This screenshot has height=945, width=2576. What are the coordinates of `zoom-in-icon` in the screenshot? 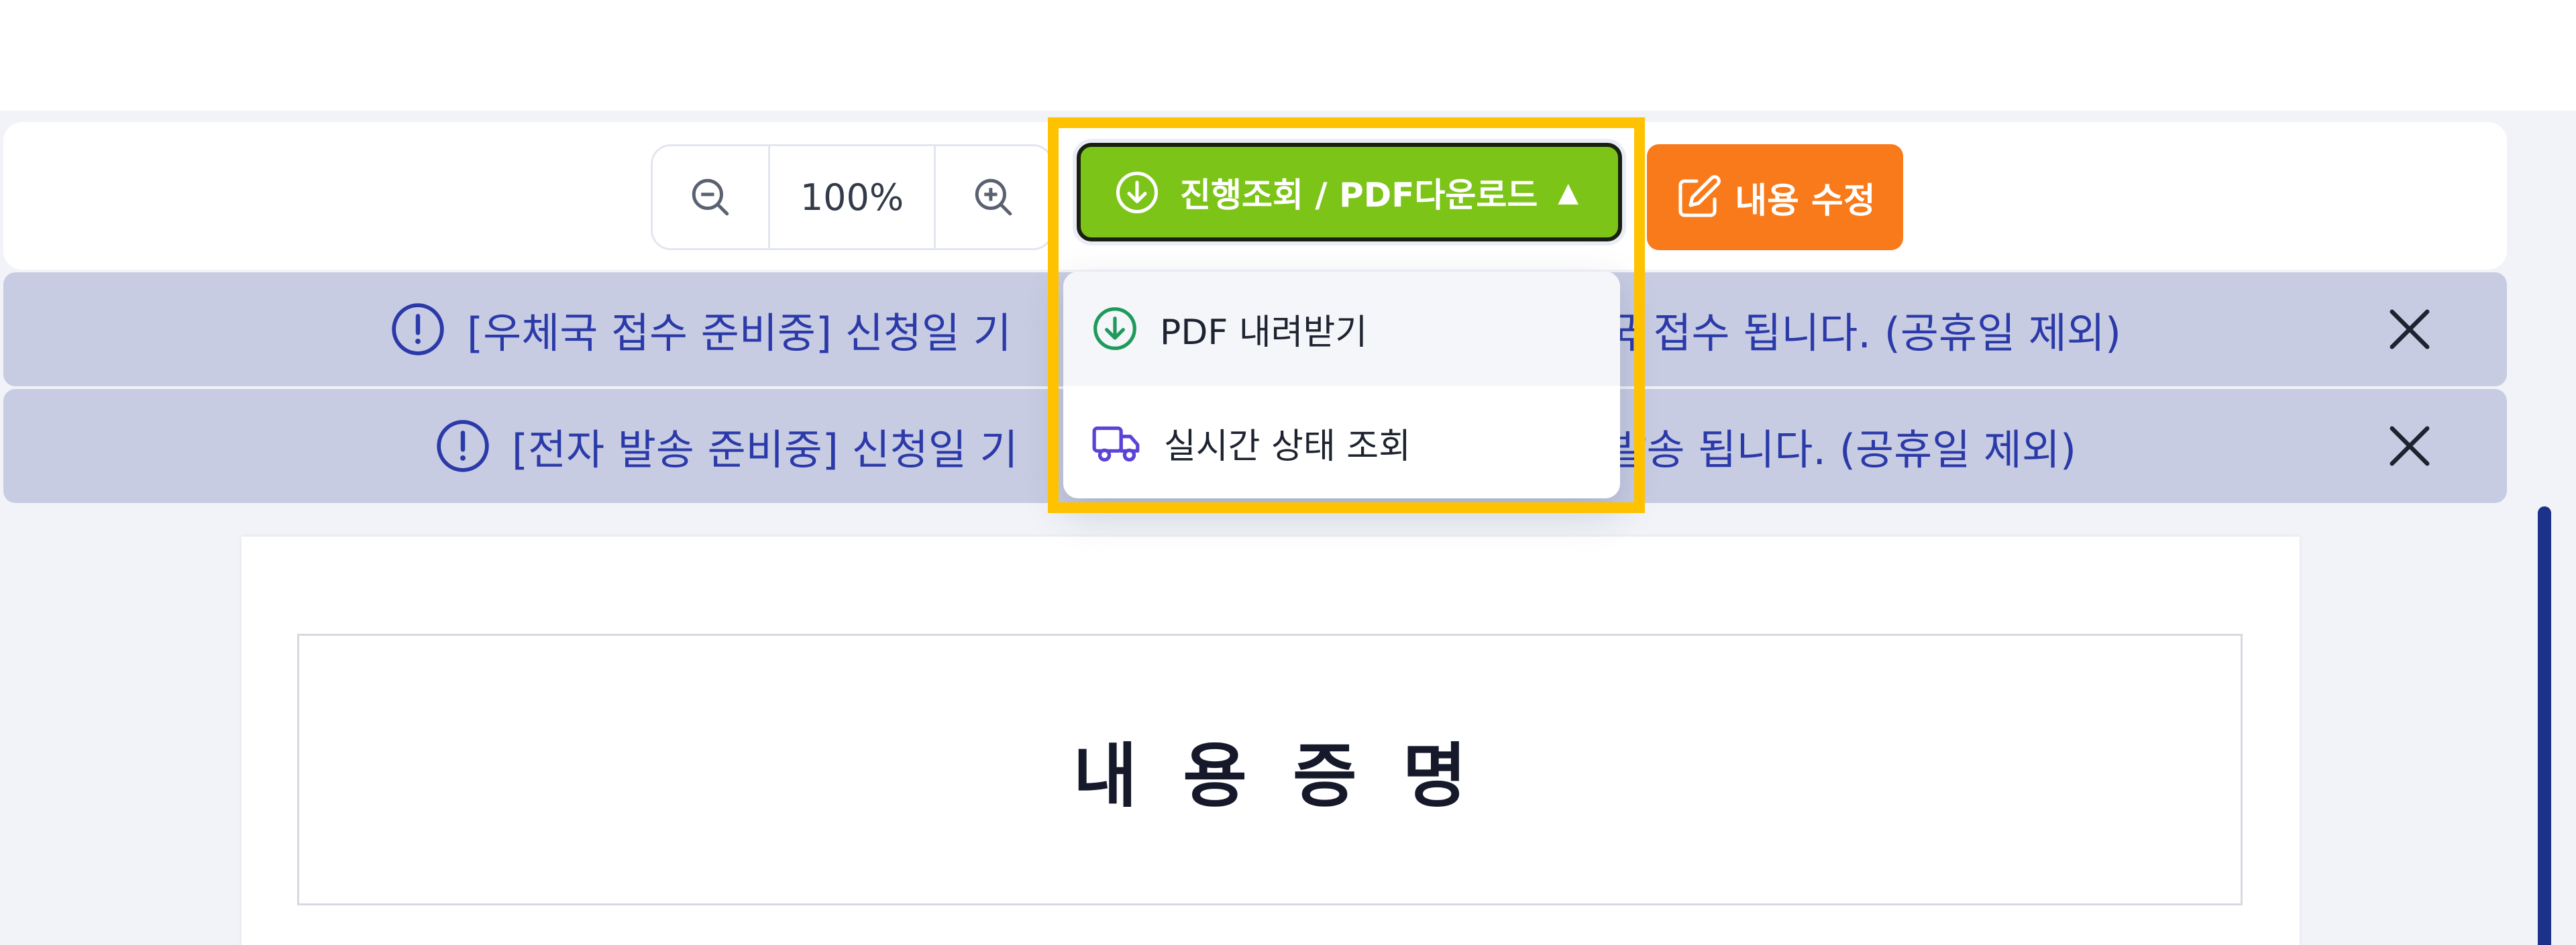 It's located at (993, 197).